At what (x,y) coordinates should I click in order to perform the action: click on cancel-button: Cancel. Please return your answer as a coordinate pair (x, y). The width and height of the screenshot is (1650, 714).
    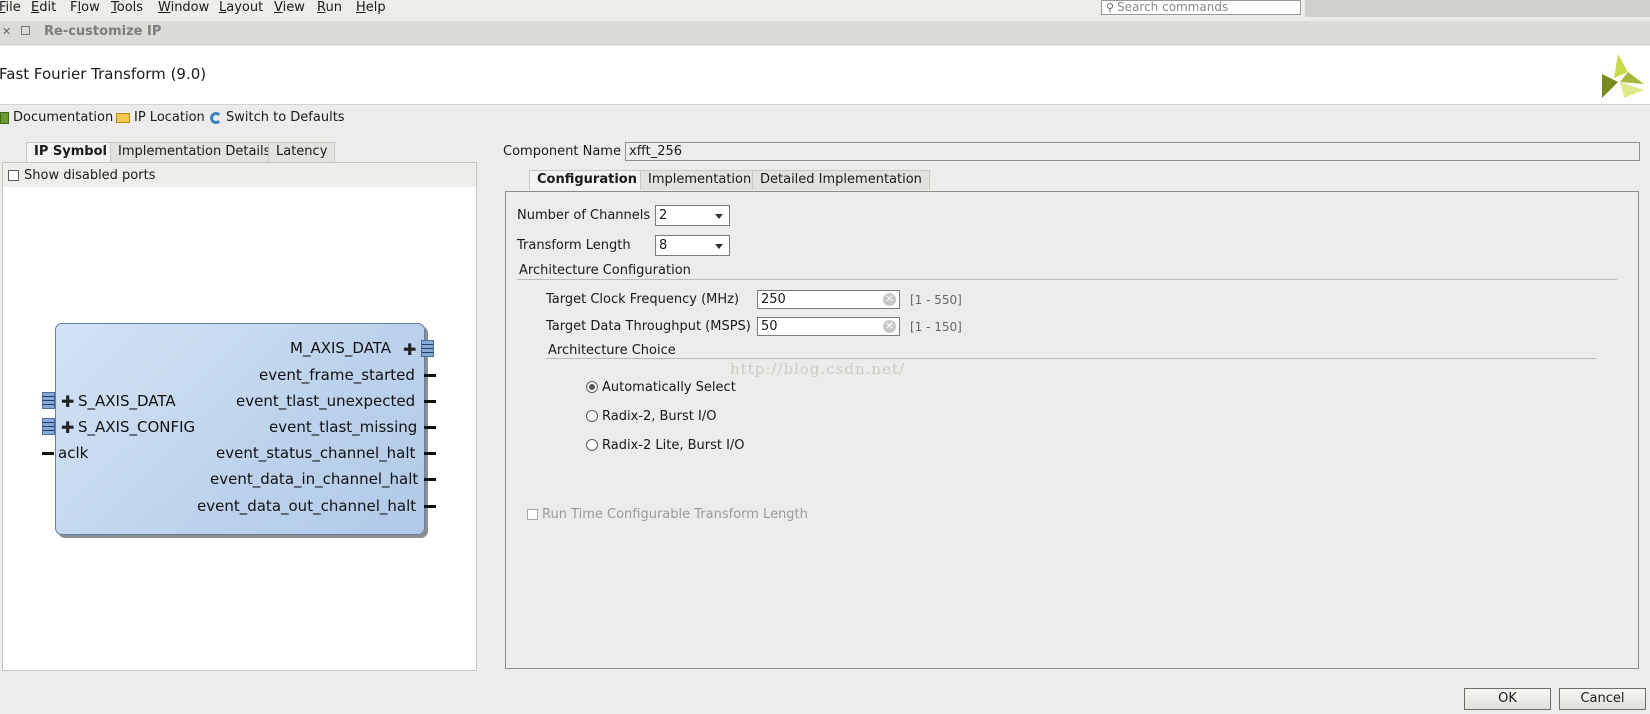
    Looking at the image, I should click on (1602, 699).